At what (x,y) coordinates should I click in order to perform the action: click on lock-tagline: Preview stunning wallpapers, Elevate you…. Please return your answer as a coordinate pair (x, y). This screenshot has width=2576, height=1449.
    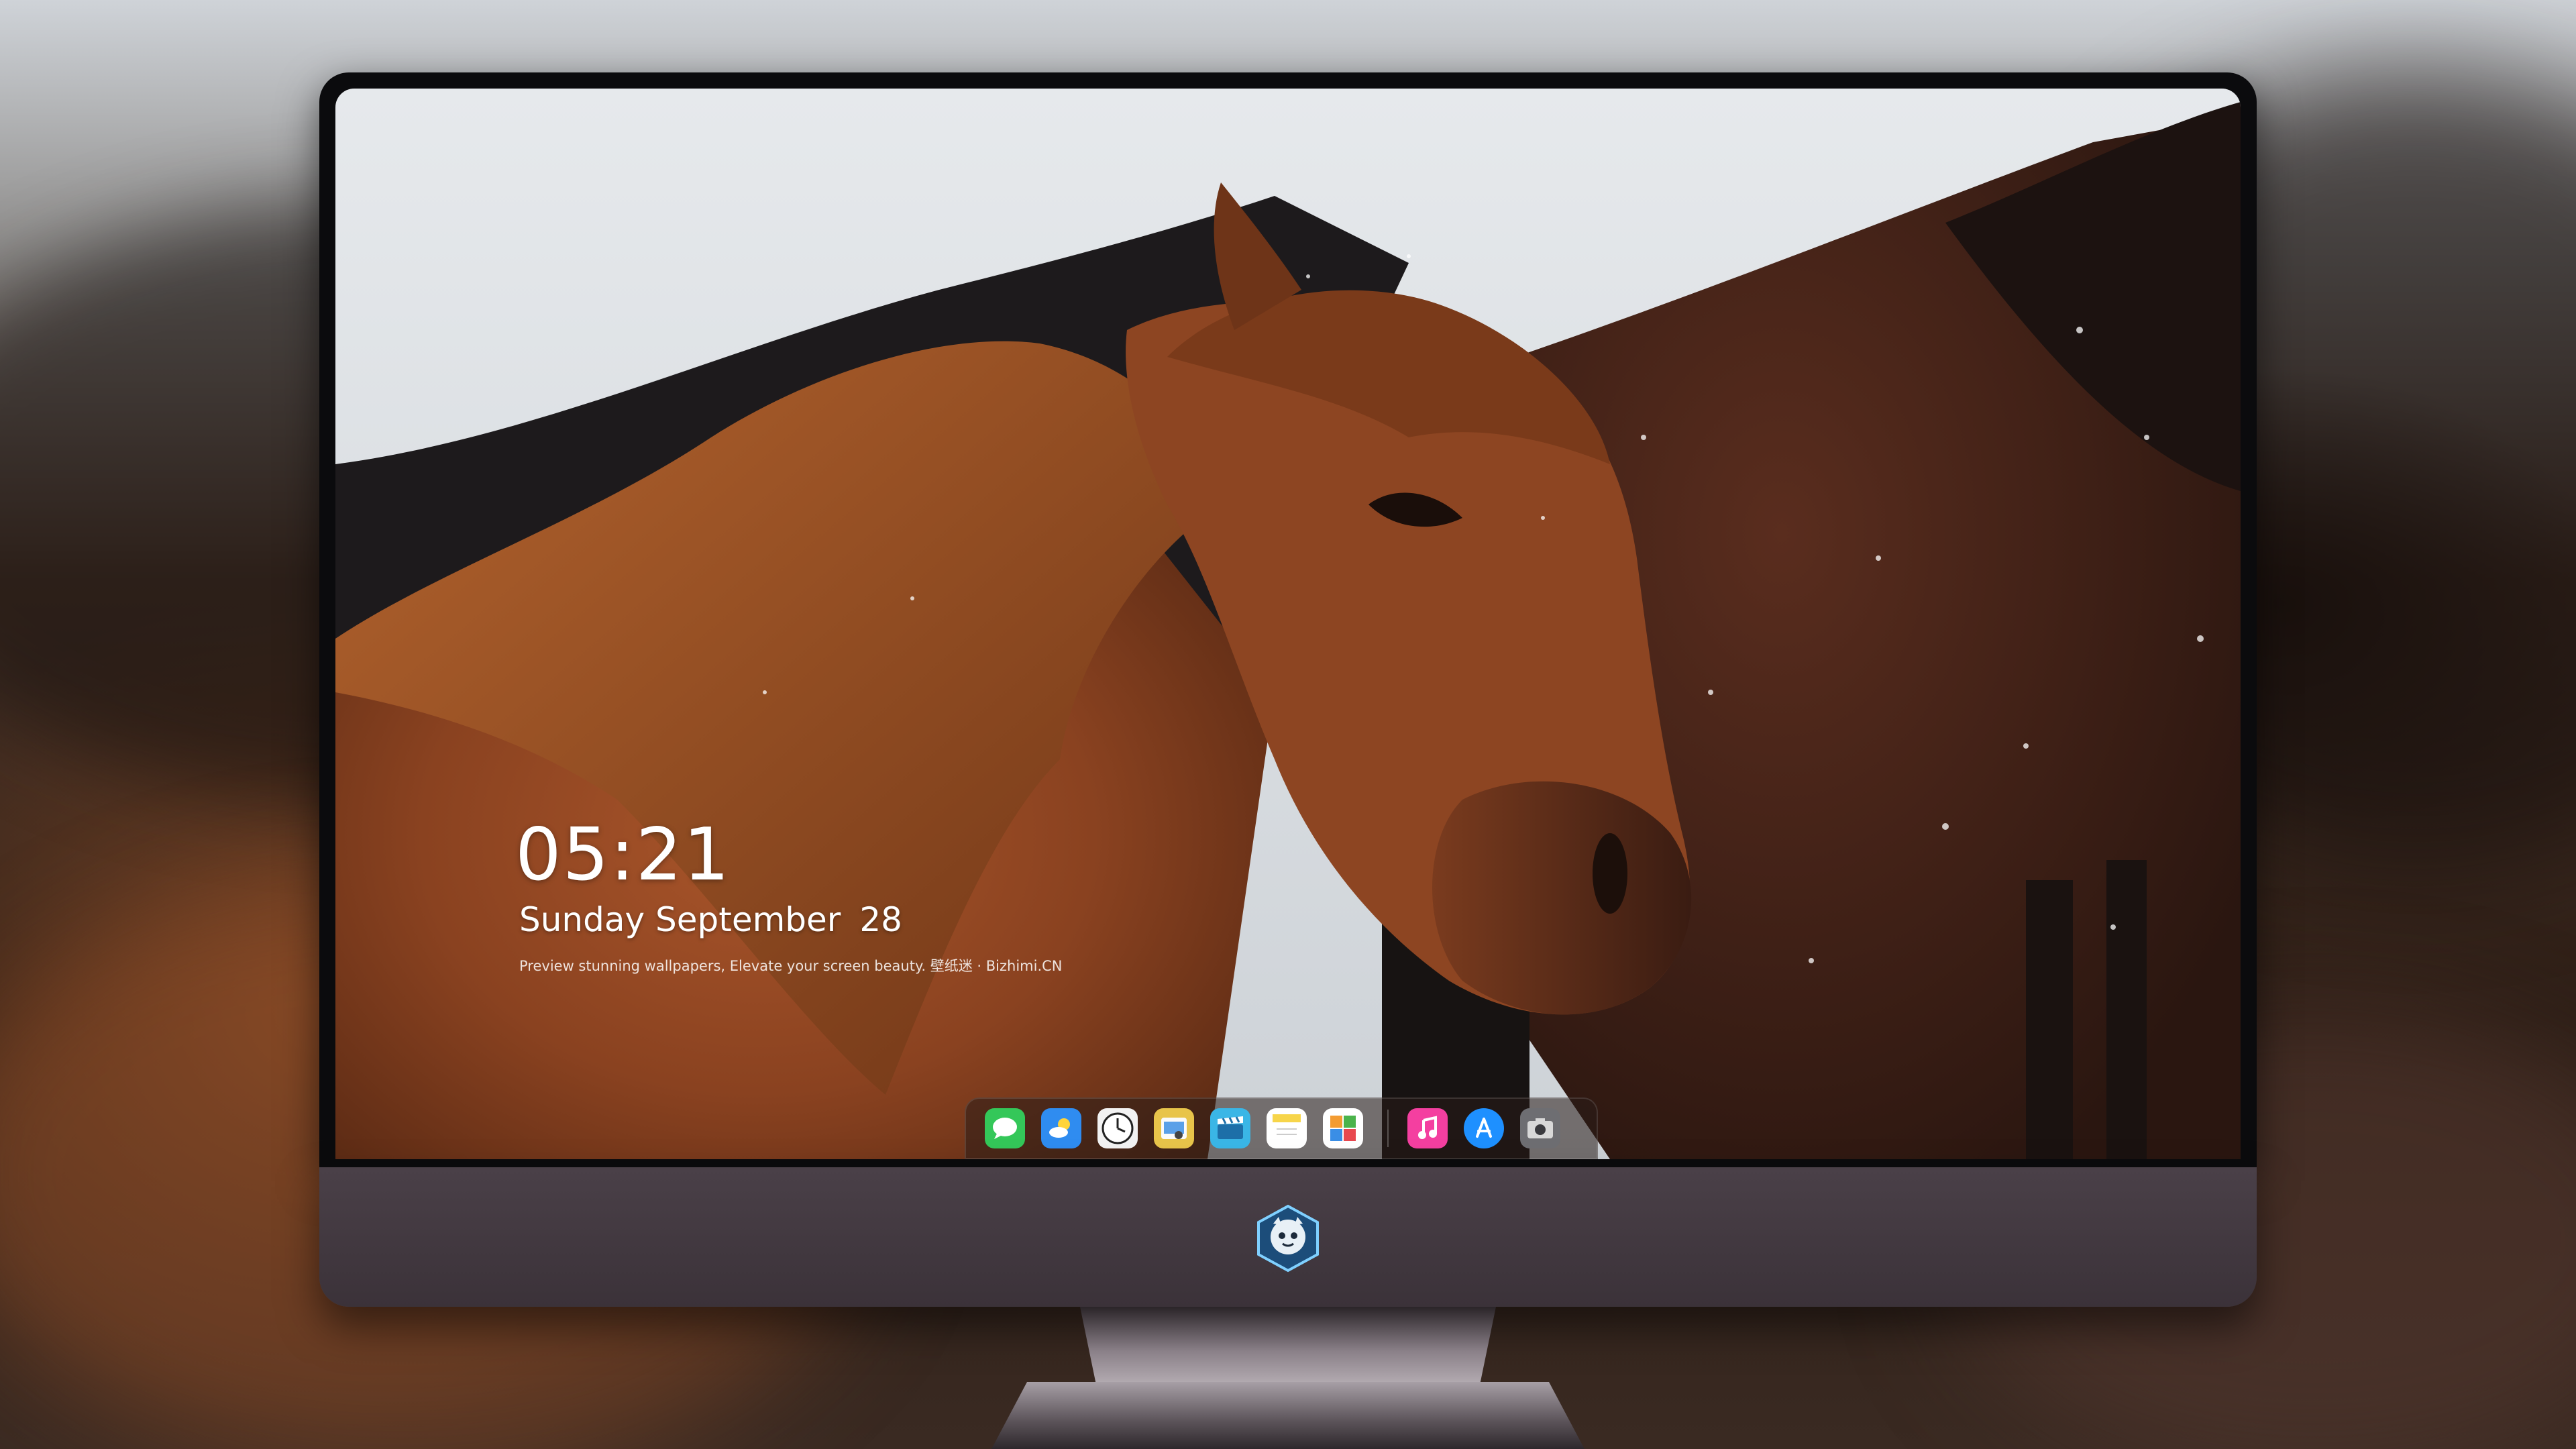
    Looking at the image, I should click on (791, 966).